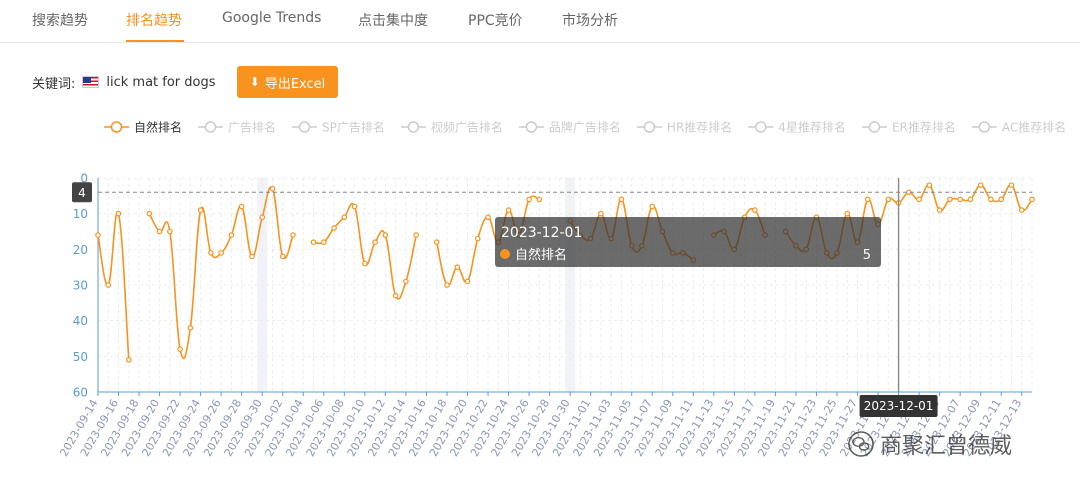 The image size is (1080, 495). What do you see at coordinates (861, 444) in the screenshot?
I see `wechat-logo-icon` at bounding box center [861, 444].